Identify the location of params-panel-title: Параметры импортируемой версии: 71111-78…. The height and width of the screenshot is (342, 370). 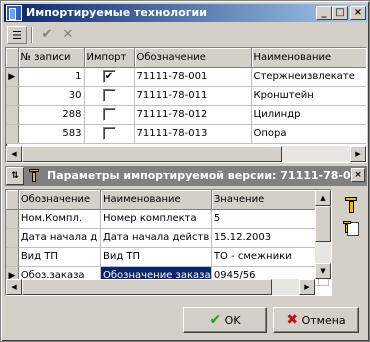
(206, 175).